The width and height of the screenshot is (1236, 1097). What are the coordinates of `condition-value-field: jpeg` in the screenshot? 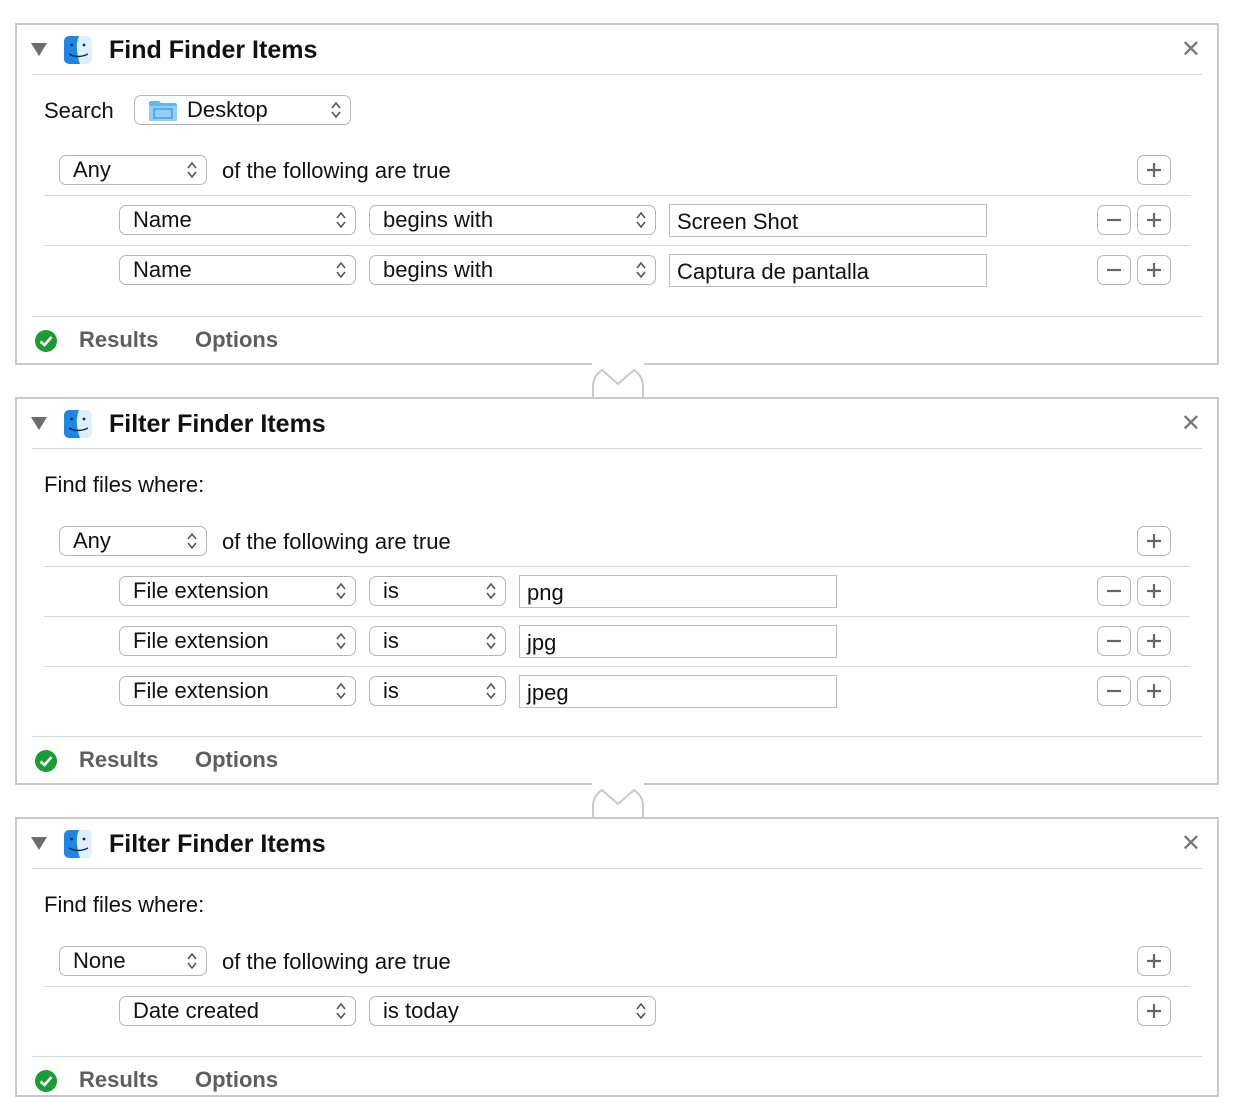 It's located at (678, 691).